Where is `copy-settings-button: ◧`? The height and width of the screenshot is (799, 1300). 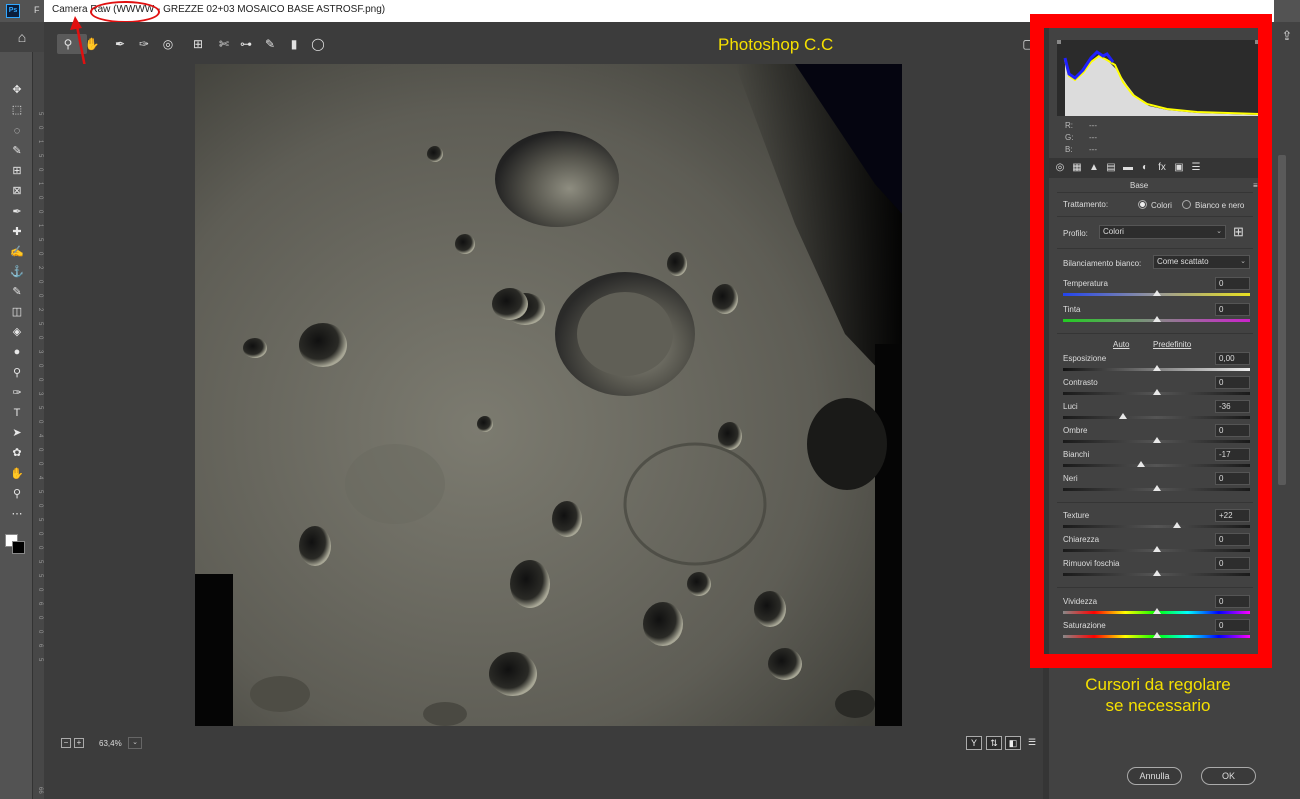 copy-settings-button: ◧ is located at coordinates (1013, 743).